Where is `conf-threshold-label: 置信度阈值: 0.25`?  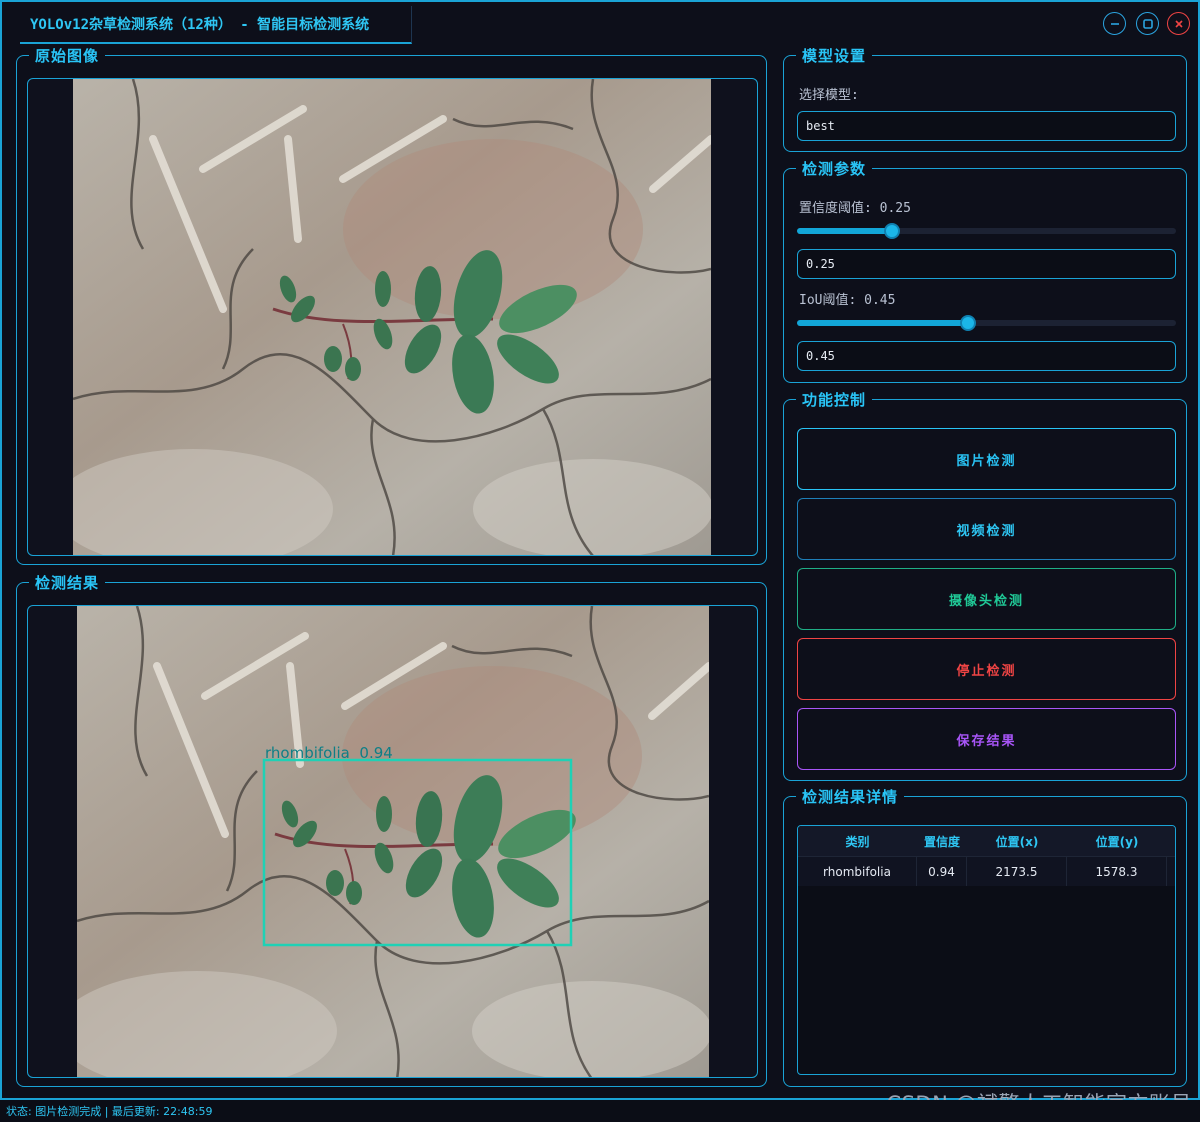 conf-threshold-label: 置信度阈值: 0.25 is located at coordinates (855, 208).